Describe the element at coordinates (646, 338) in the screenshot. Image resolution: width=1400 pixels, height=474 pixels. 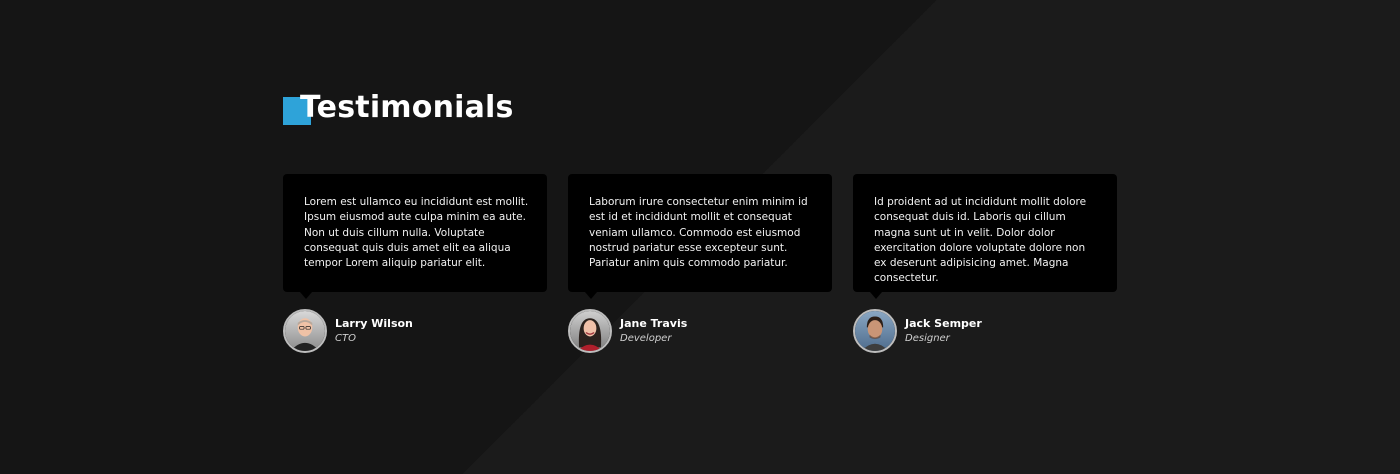
I see `author-role: Developer` at that location.